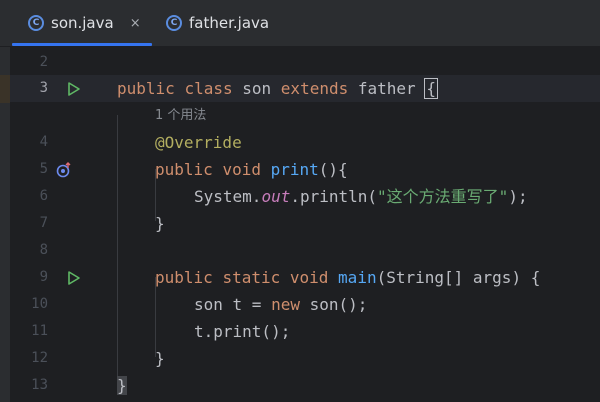  What do you see at coordinates (43, 169) in the screenshot?
I see `line-number: 5` at bounding box center [43, 169].